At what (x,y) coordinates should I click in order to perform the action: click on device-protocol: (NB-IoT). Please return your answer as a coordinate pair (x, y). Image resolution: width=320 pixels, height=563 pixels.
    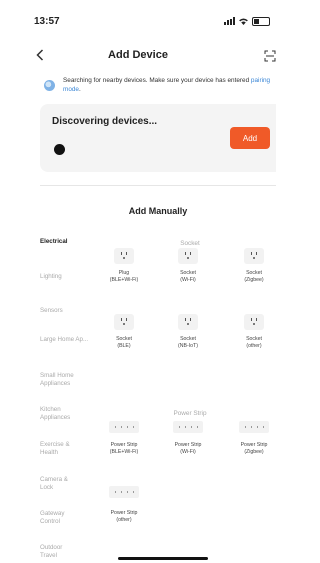
    Looking at the image, I should click on (188, 346).